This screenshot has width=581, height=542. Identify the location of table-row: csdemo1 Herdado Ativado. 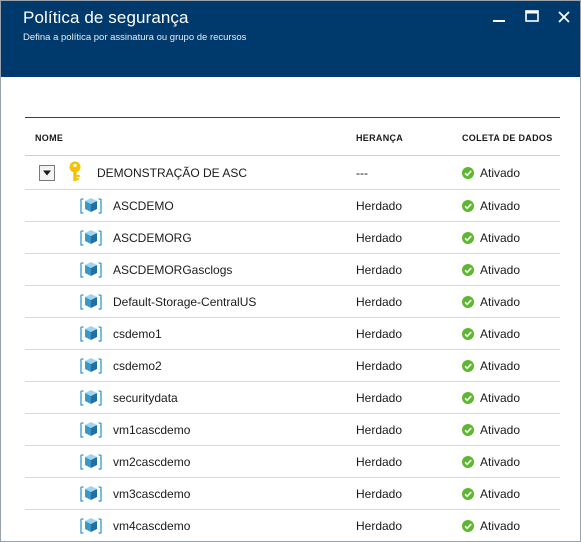
(292, 334).